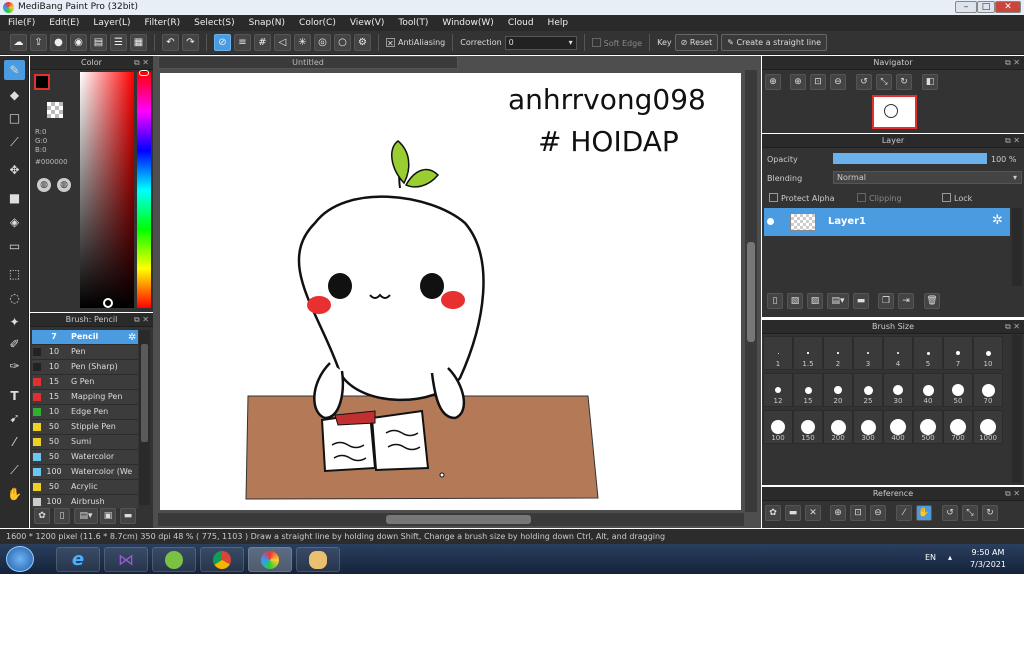  I want to click on brush-size-option: 70, so click(988, 390).